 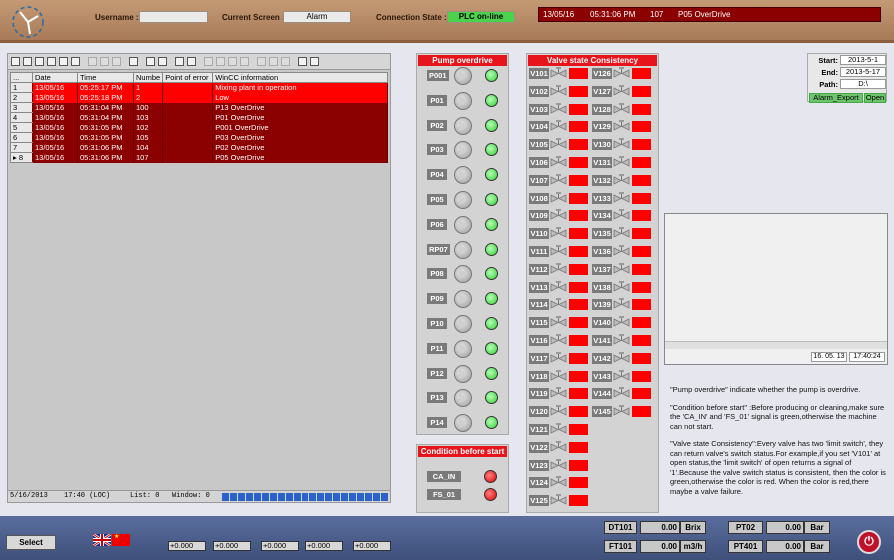 I want to click on group-ack-icon, so click(x=220, y=61).